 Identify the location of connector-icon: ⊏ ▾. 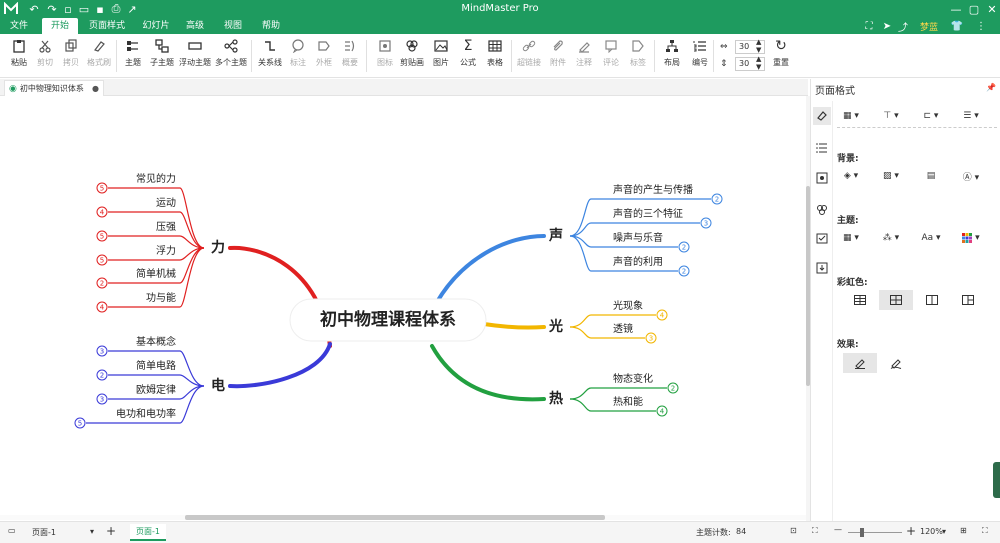
(931, 116).